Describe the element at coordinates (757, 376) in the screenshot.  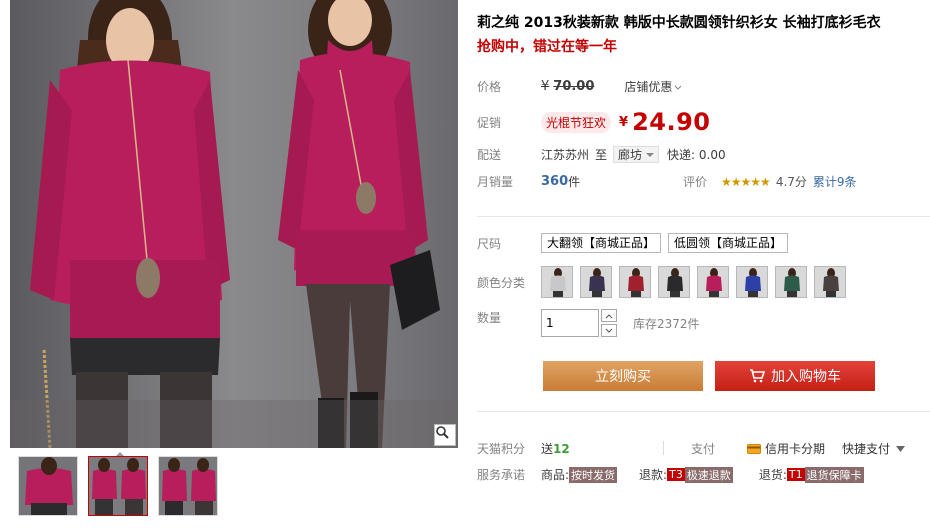
I see `cart-icon` at that location.